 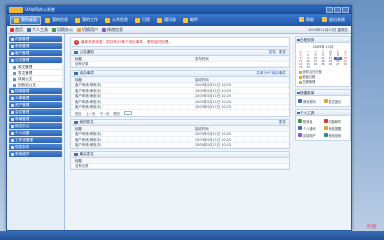 What do you see at coordinates (62, 30) in the screenshot?
I see `toolbar-switch-office: 切换办公` at bounding box center [62, 30].